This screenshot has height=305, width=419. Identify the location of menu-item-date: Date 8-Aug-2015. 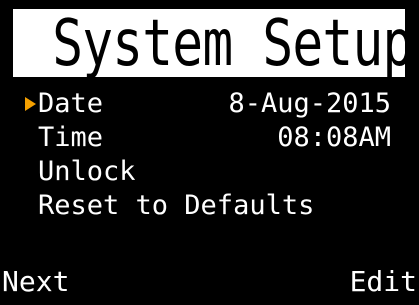
(209, 104).